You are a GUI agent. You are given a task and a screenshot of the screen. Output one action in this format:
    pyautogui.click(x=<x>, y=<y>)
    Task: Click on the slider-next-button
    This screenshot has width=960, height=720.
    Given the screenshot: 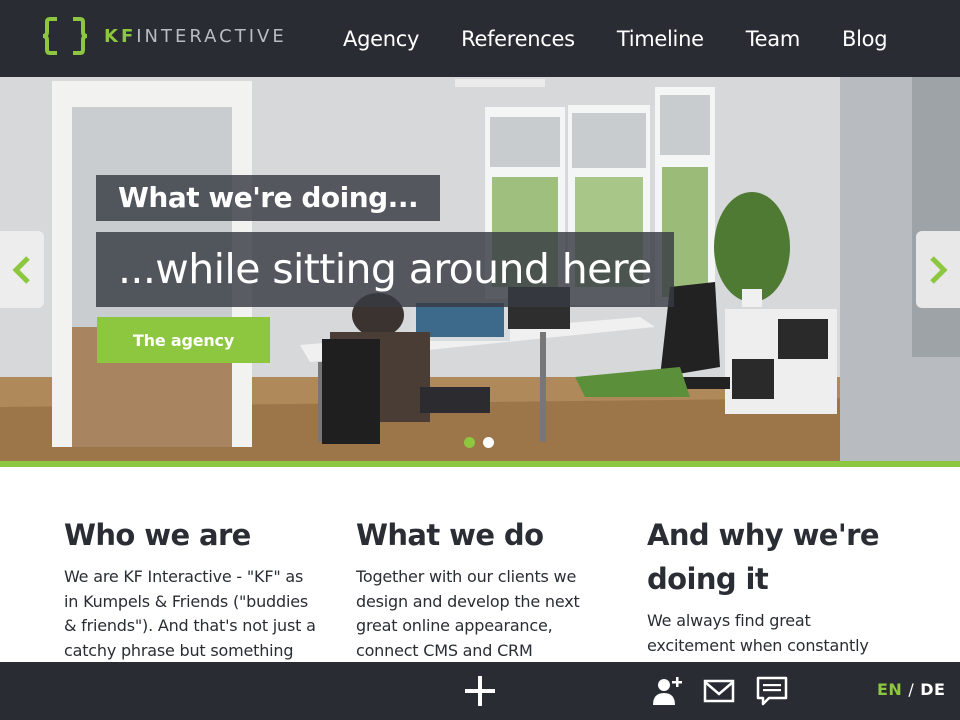 What is the action you would take?
    pyautogui.click(x=938, y=269)
    